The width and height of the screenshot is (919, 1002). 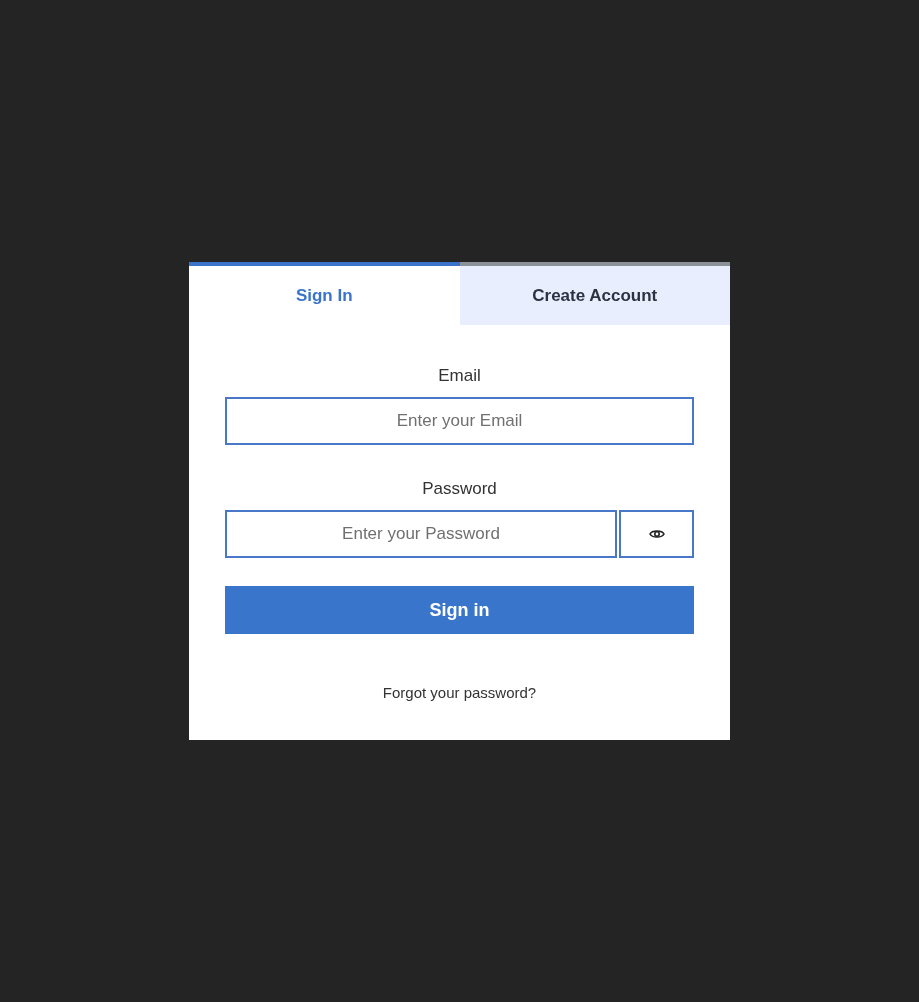 What do you see at coordinates (459, 489) in the screenshot?
I see `field-label: Password` at bounding box center [459, 489].